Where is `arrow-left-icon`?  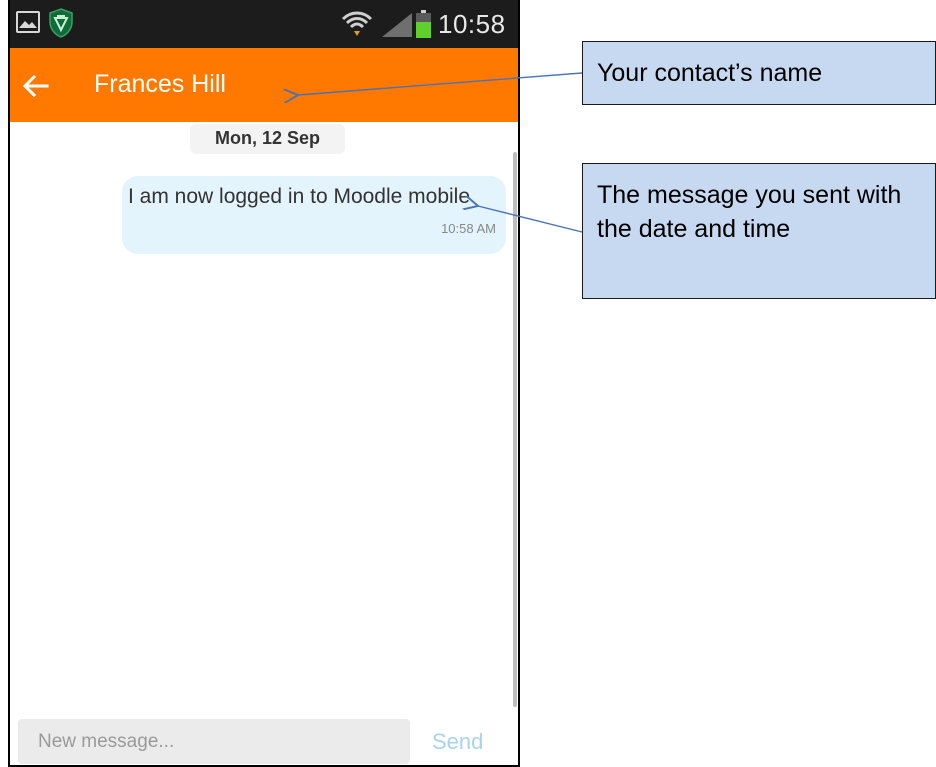
arrow-left-icon is located at coordinates (36, 86).